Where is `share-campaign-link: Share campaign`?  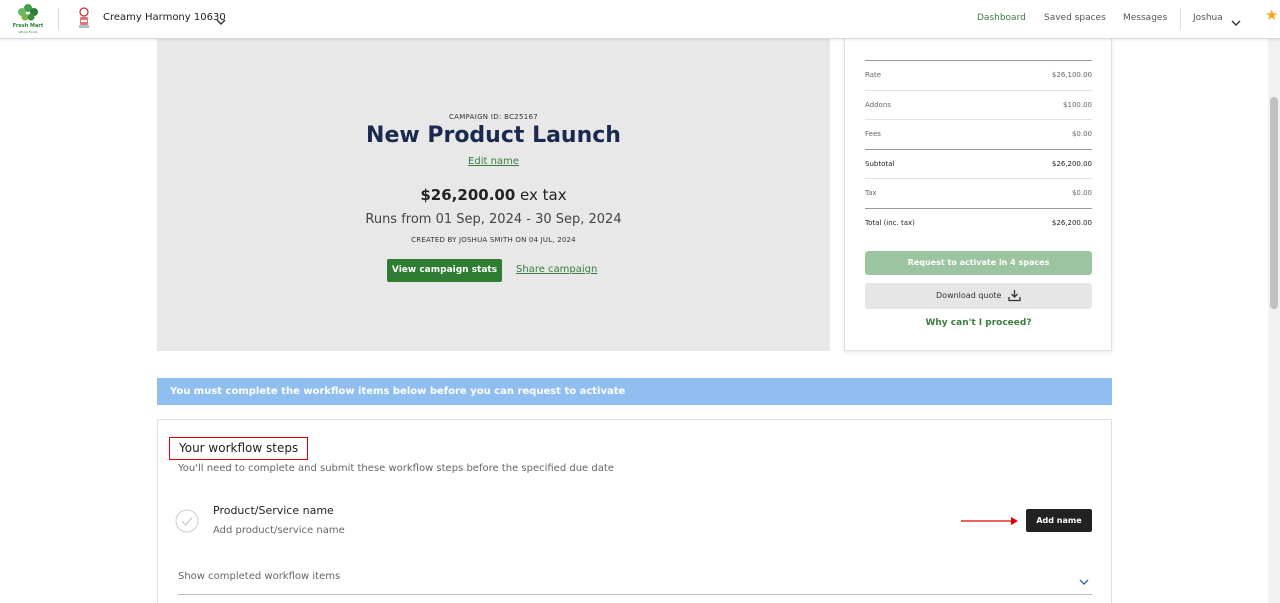 share-campaign-link: Share campaign is located at coordinates (556, 269).